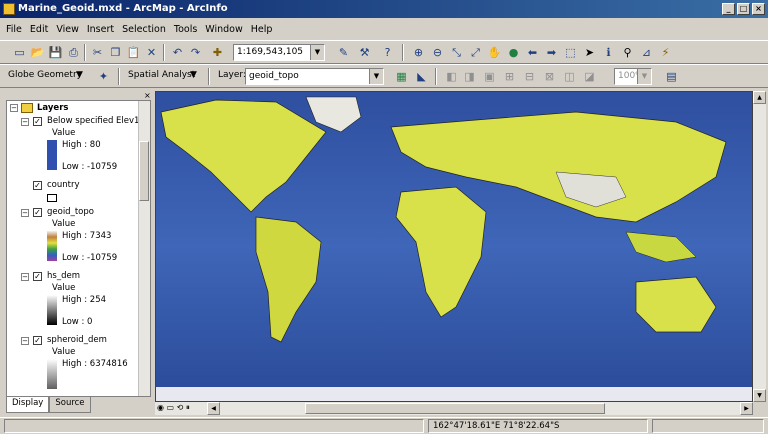 This screenshot has width=768, height=434. What do you see at coordinates (728, 9) in the screenshot?
I see `minimize-button: _` at bounding box center [728, 9].